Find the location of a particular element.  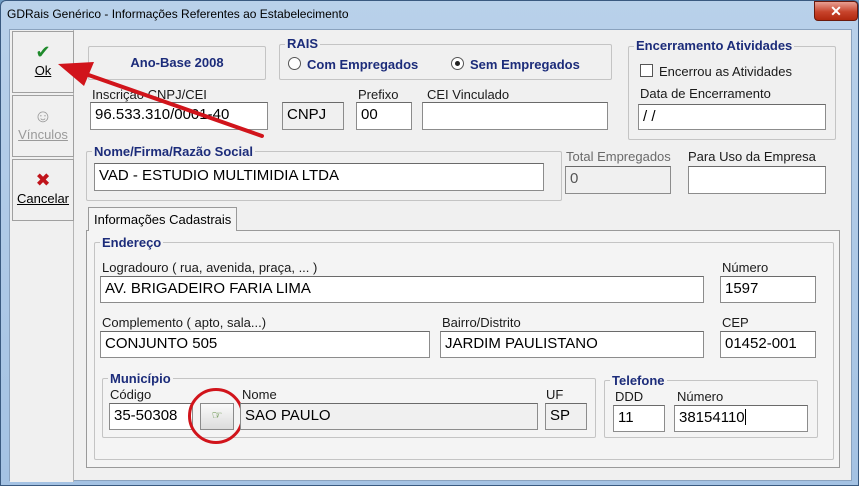

telefone-title: Telefone is located at coordinates (638, 380).